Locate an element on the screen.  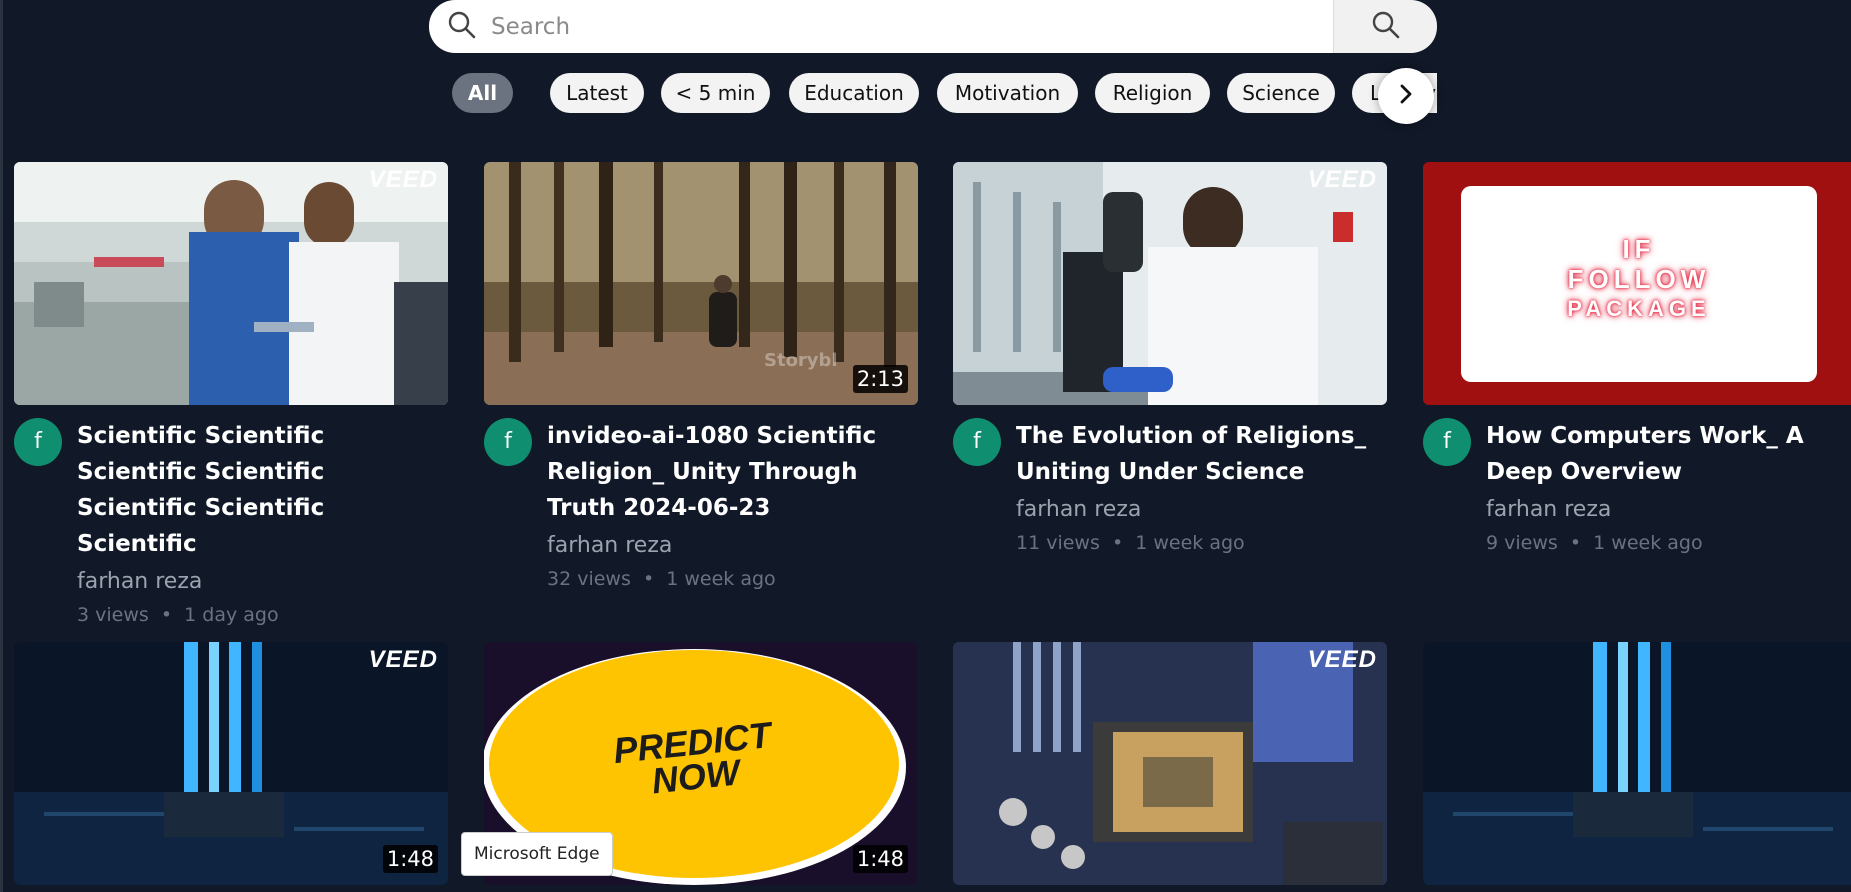
video-stats: 9 views • 1 week ago is located at coordinates (1668, 543).